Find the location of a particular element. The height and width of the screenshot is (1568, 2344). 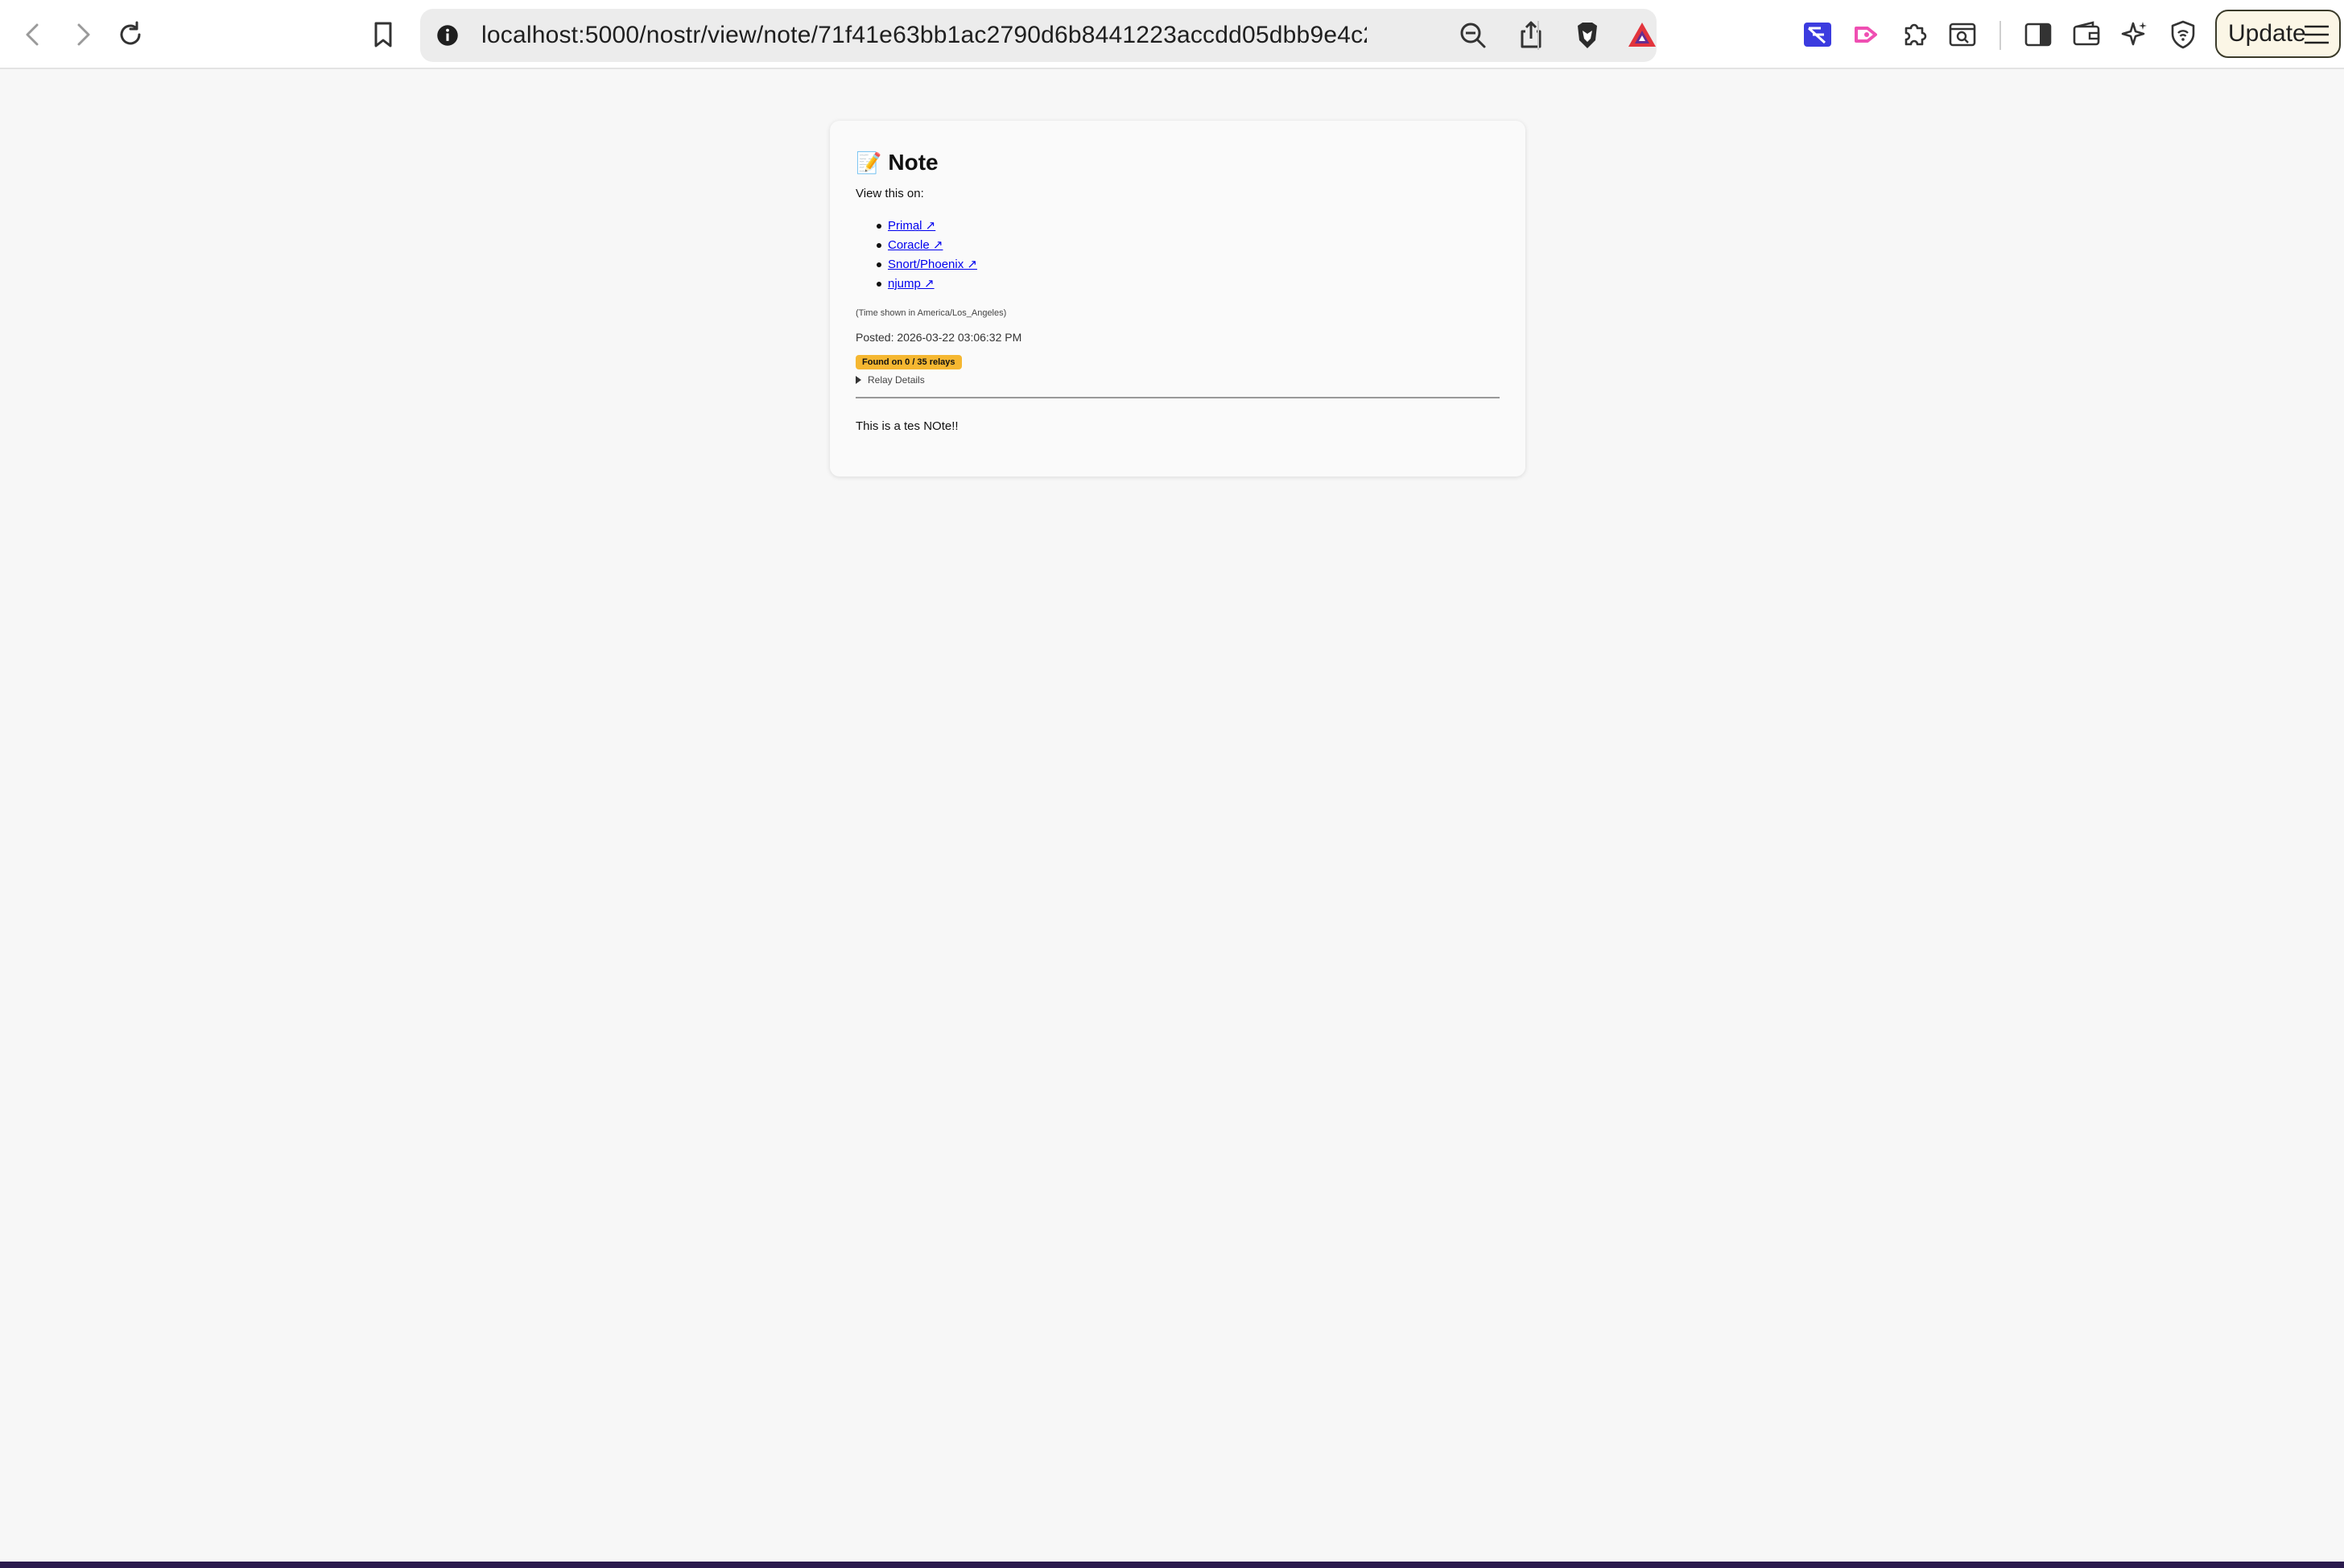

share-icon is located at coordinates (1531, 34).